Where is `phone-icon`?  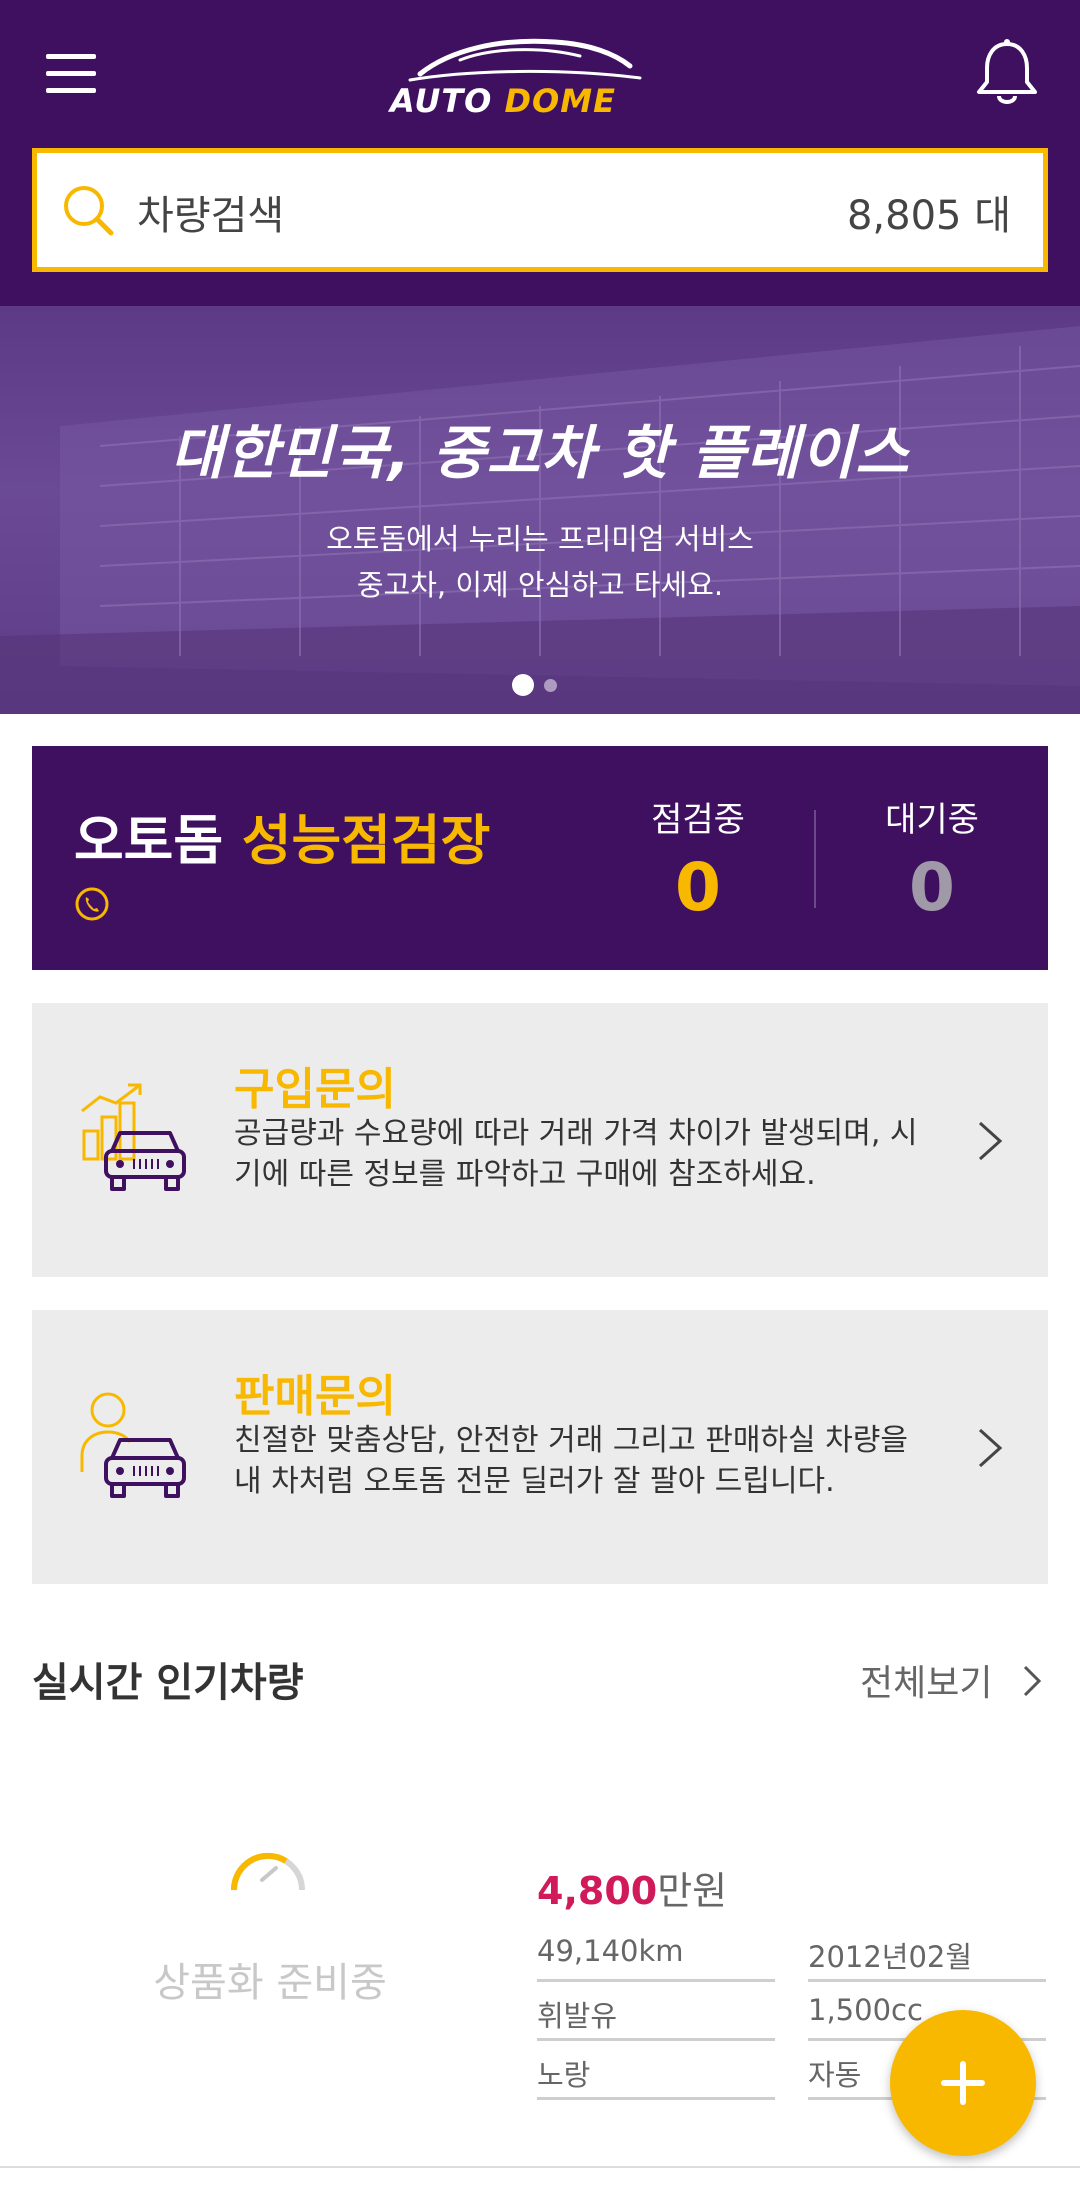
phone-icon is located at coordinates (92, 904).